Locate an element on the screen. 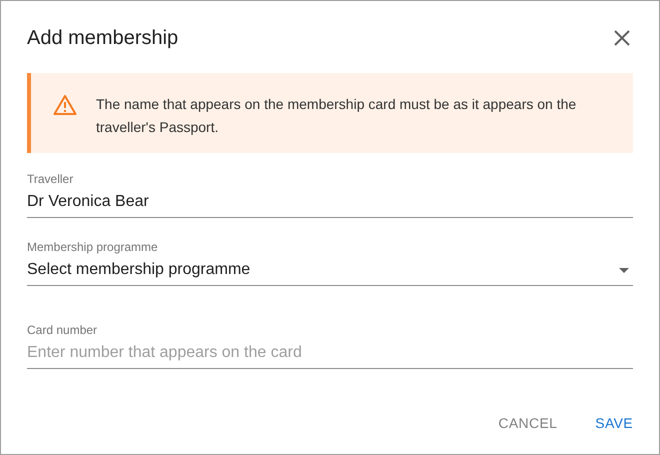 This screenshot has height=455, width=660. text-field: Dr Veronica Bear is located at coordinates (330, 202).